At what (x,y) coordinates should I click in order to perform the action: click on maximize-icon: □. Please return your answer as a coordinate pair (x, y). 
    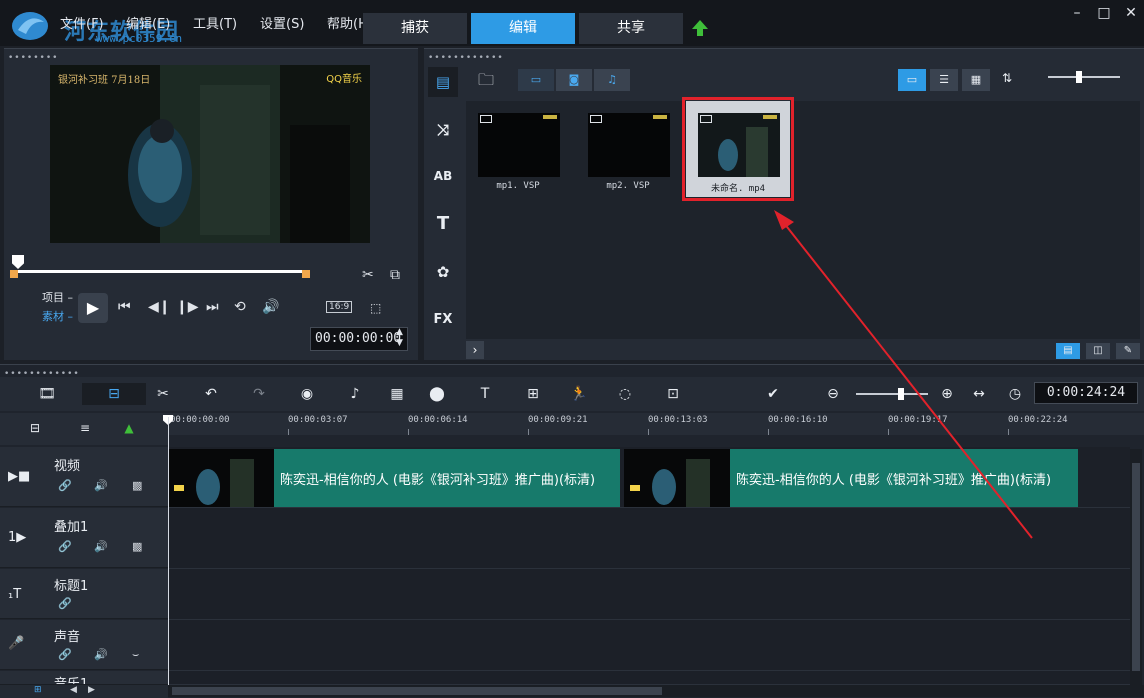
    Looking at the image, I should click on (1104, 13).